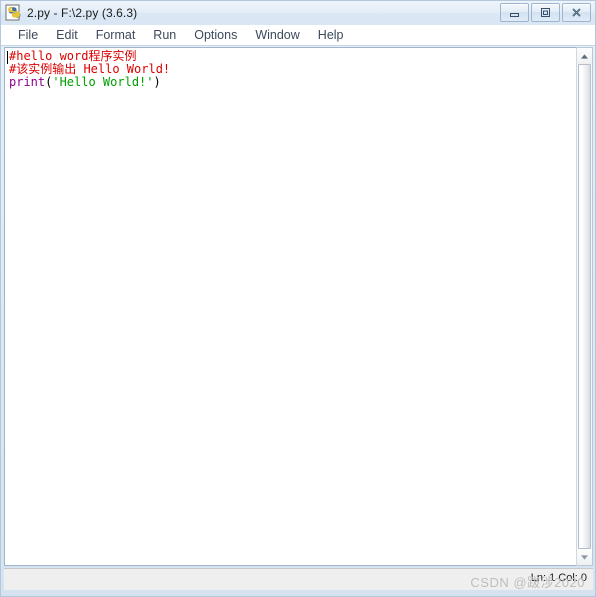  What do you see at coordinates (164, 35) in the screenshot?
I see `menu-item-run: Run` at bounding box center [164, 35].